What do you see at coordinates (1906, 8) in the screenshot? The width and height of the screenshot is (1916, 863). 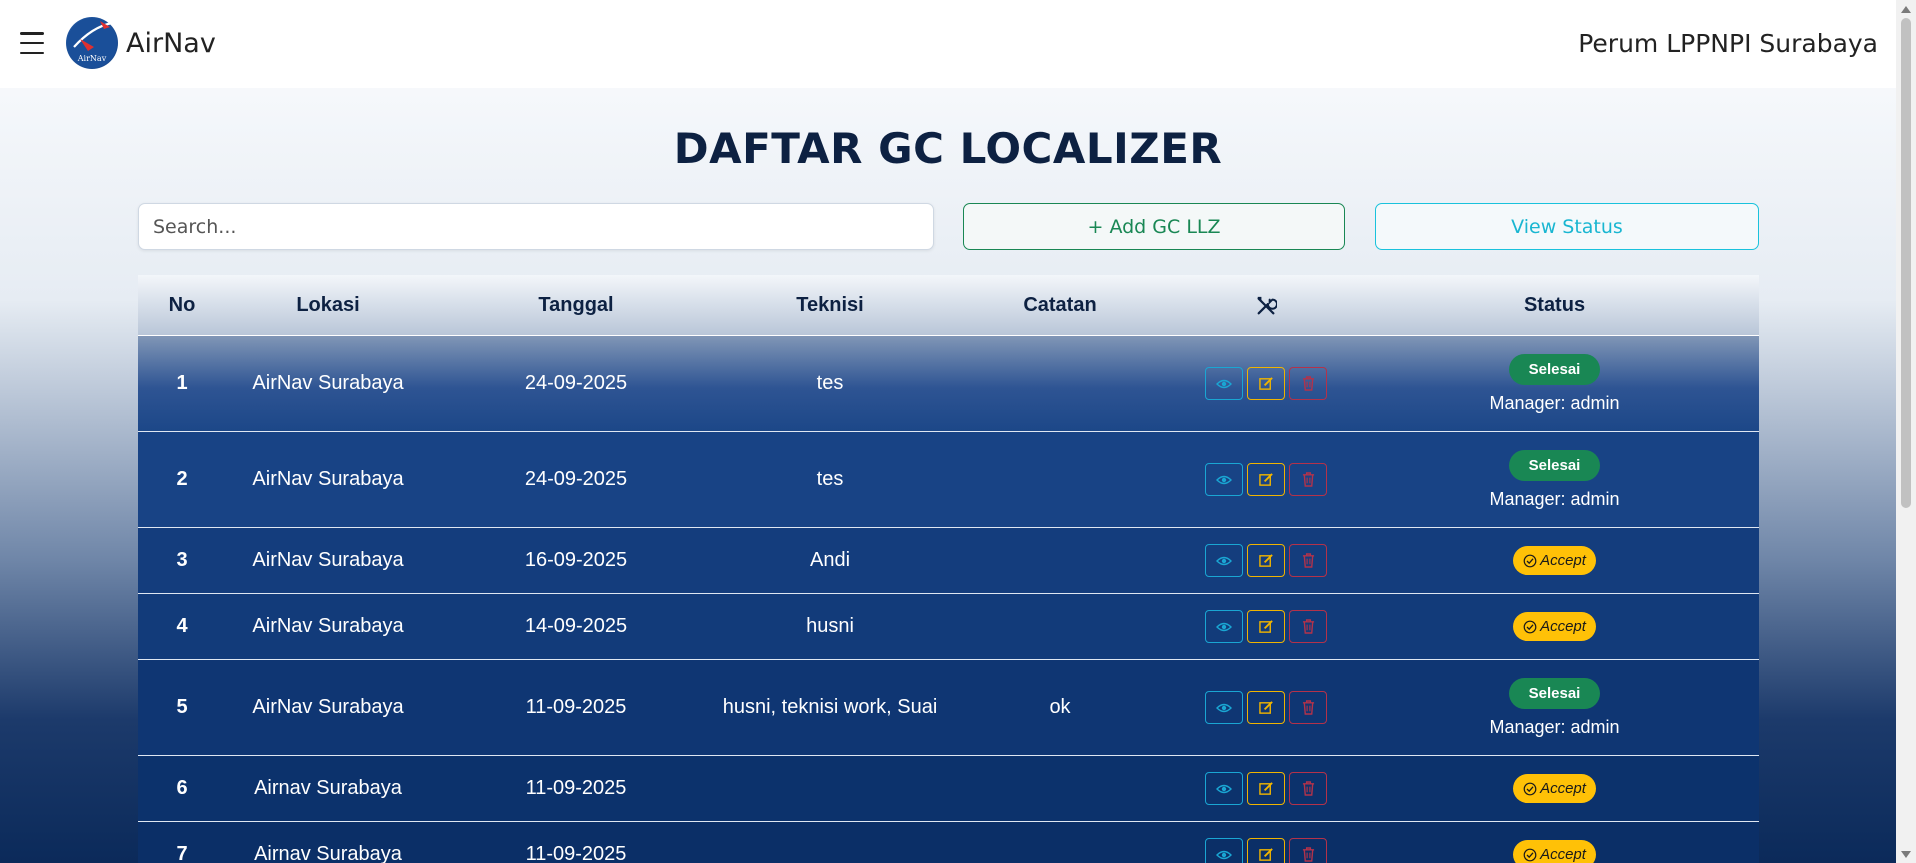 I see `scroll-up-arrow-icon` at bounding box center [1906, 8].